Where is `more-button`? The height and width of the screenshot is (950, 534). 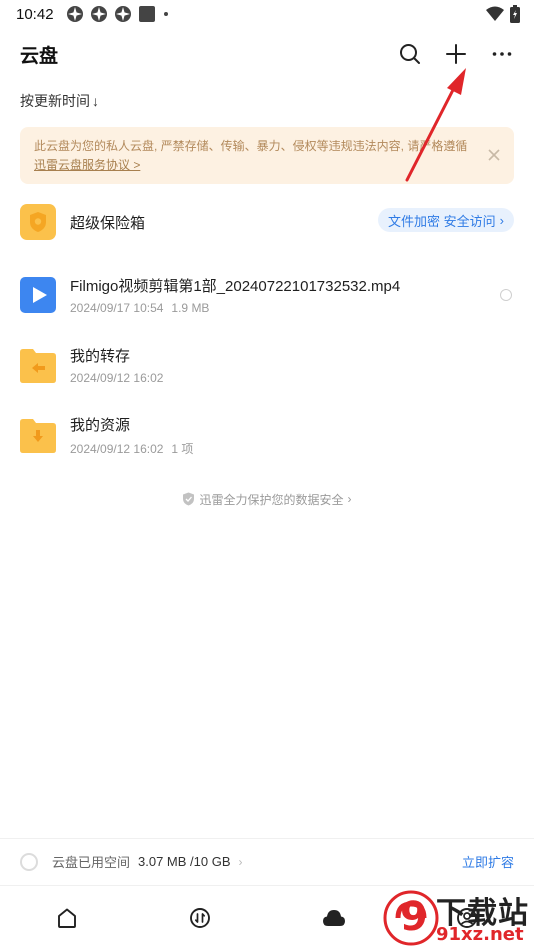
more-button is located at coordinates (502, 54).